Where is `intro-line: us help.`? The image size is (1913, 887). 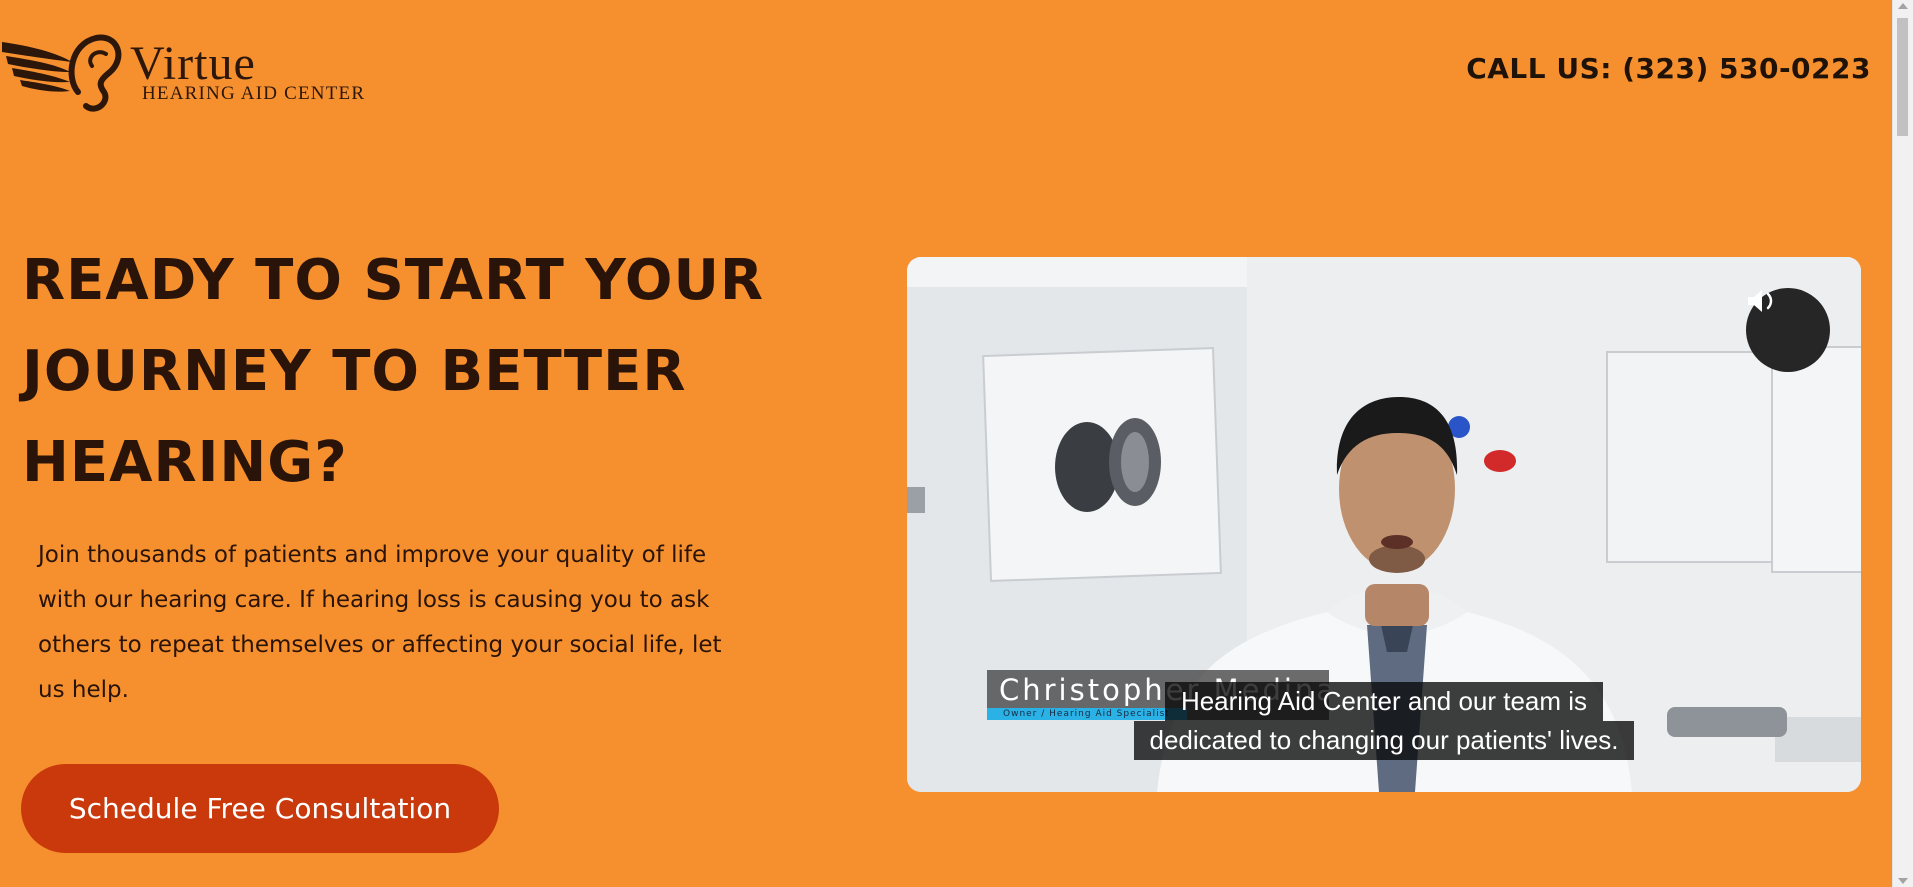 intro-line: us help. is located at coordinates (83, 690).